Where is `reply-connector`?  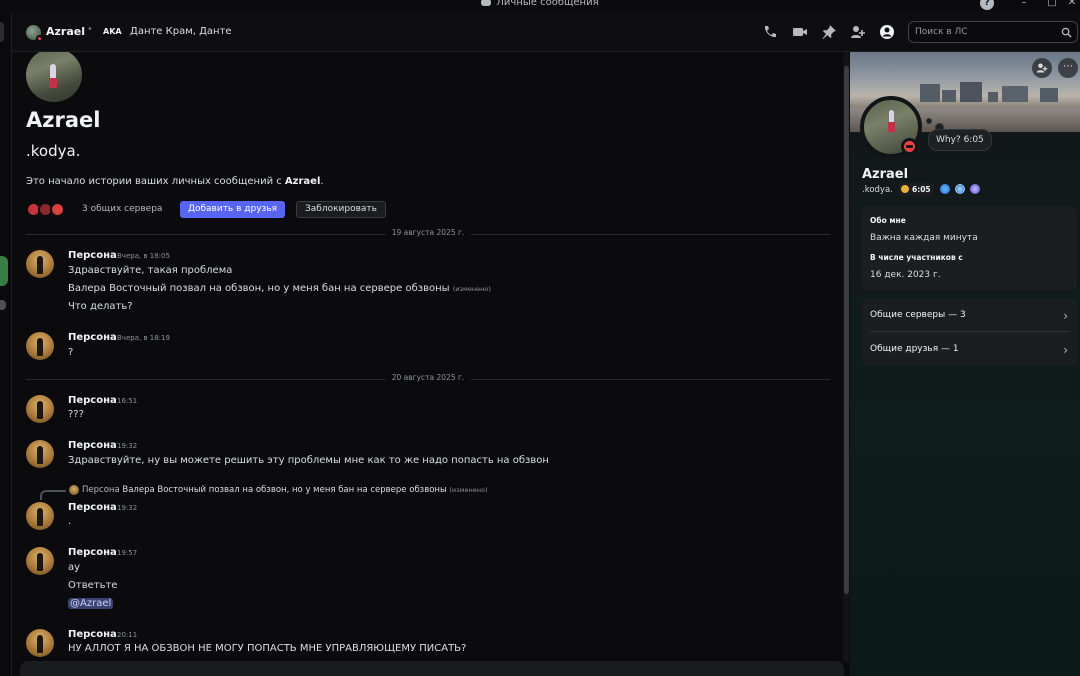 reply-connector is located at coordinates (53, 495).